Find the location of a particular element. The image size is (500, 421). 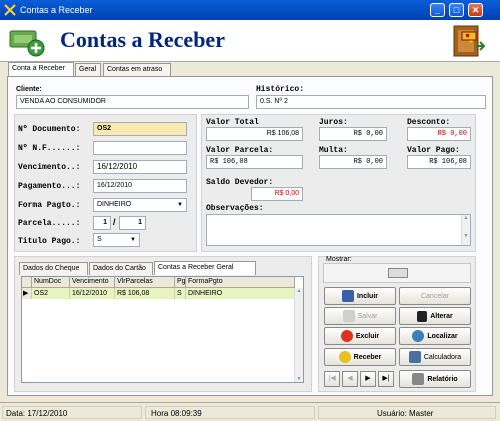

floppy-icon is located at coordinates (348, 316).